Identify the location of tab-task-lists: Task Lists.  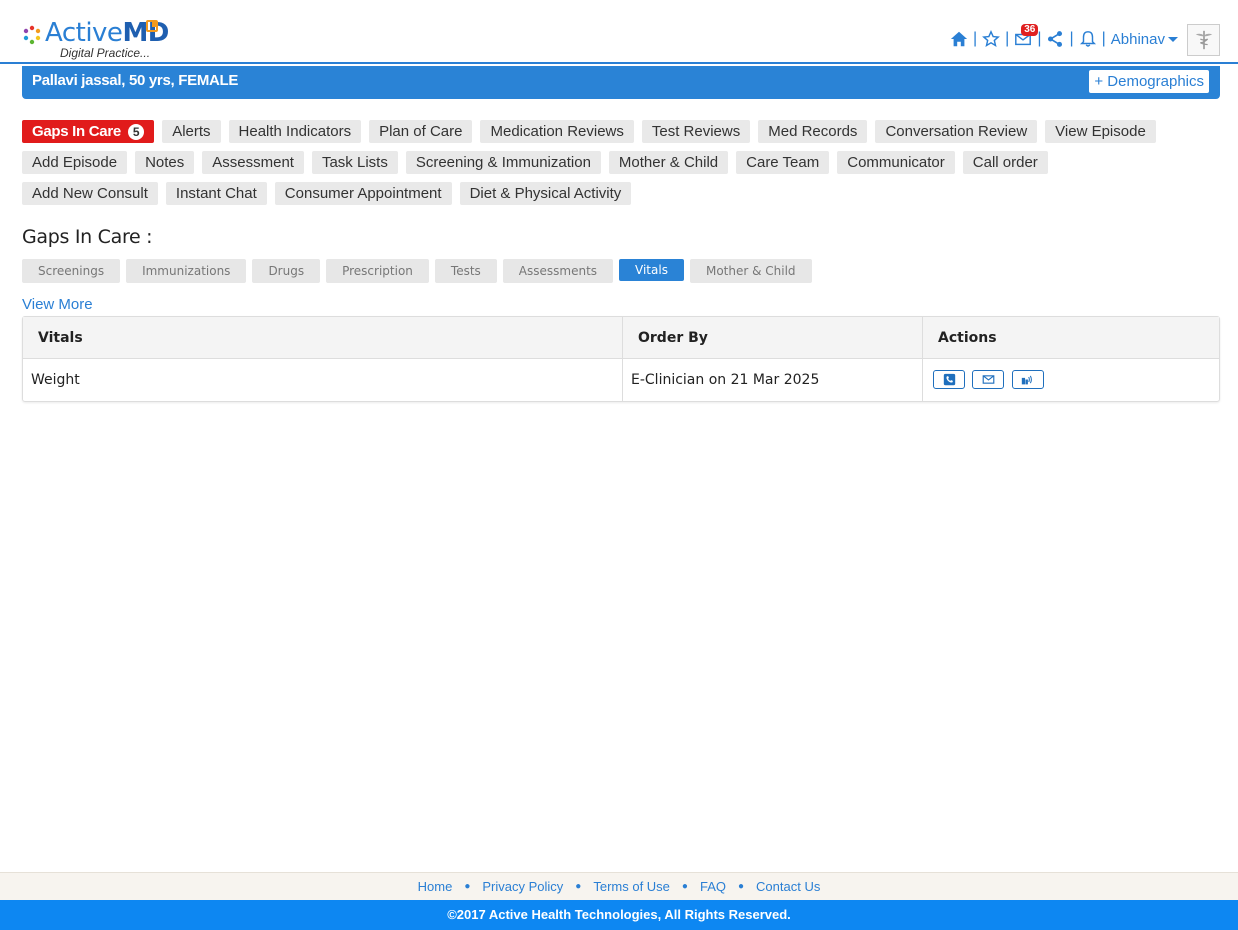
(354, 162).